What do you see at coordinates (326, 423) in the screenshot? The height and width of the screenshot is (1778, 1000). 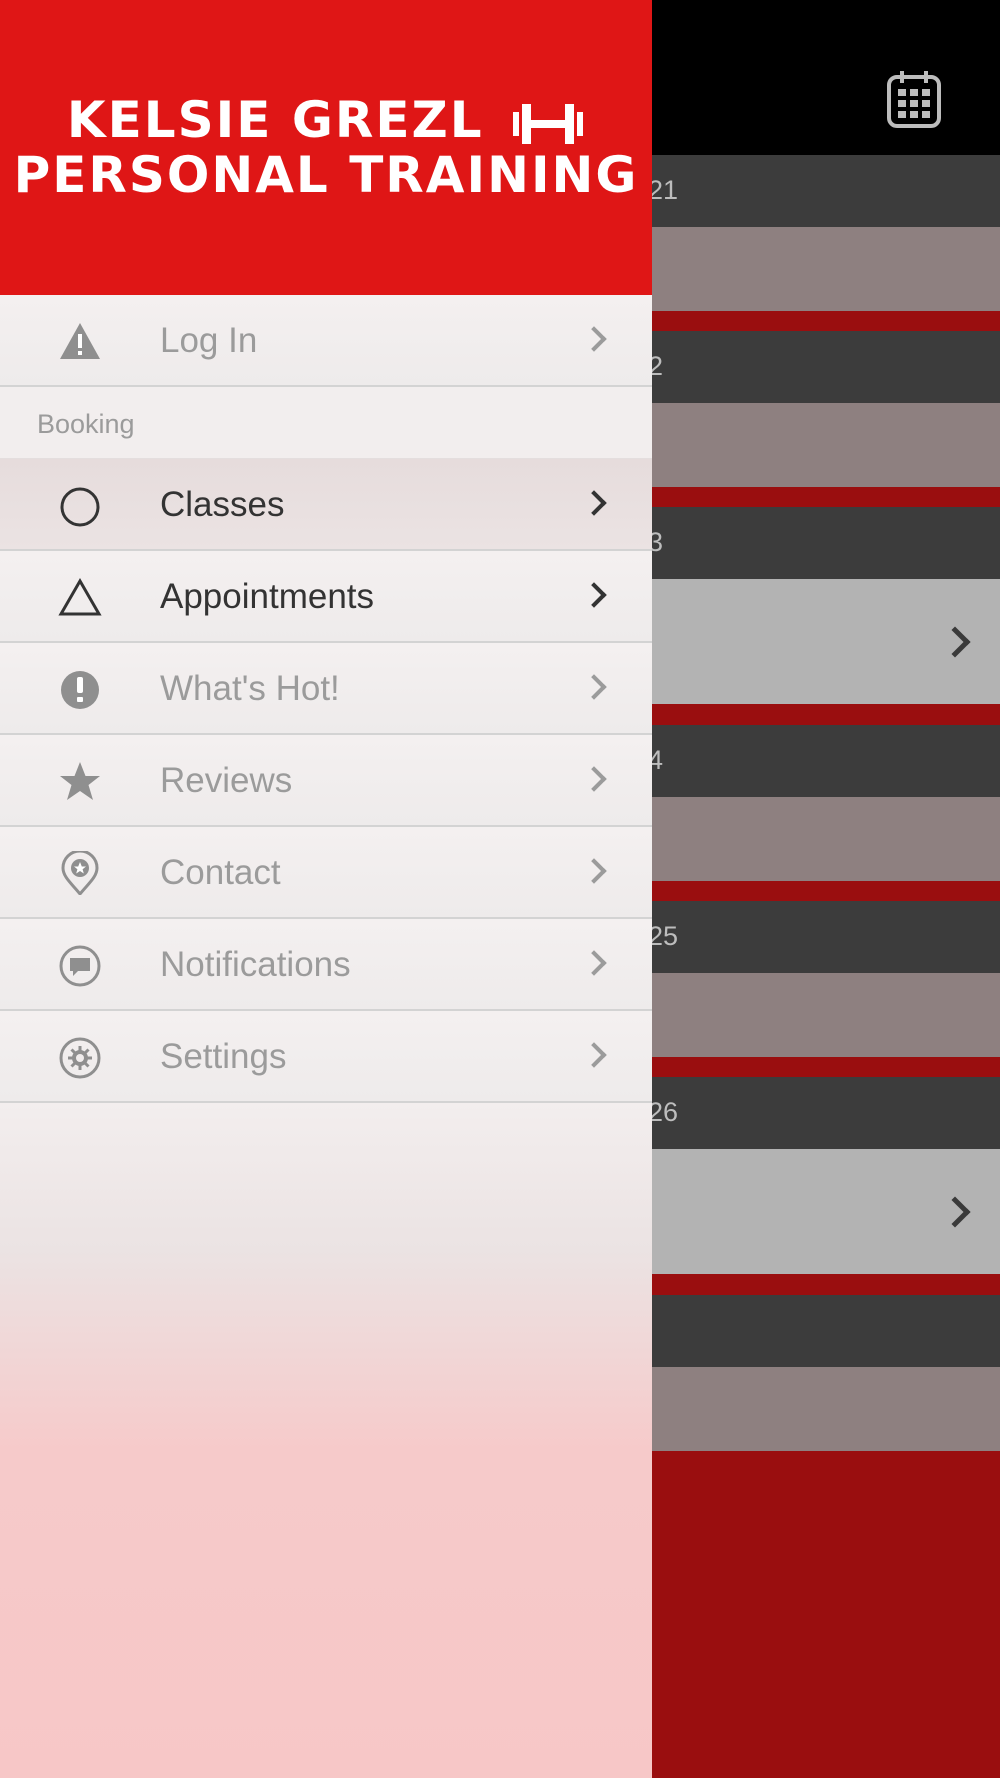 I see `section-header-booking: Booking` at bounding box center [326, 423].